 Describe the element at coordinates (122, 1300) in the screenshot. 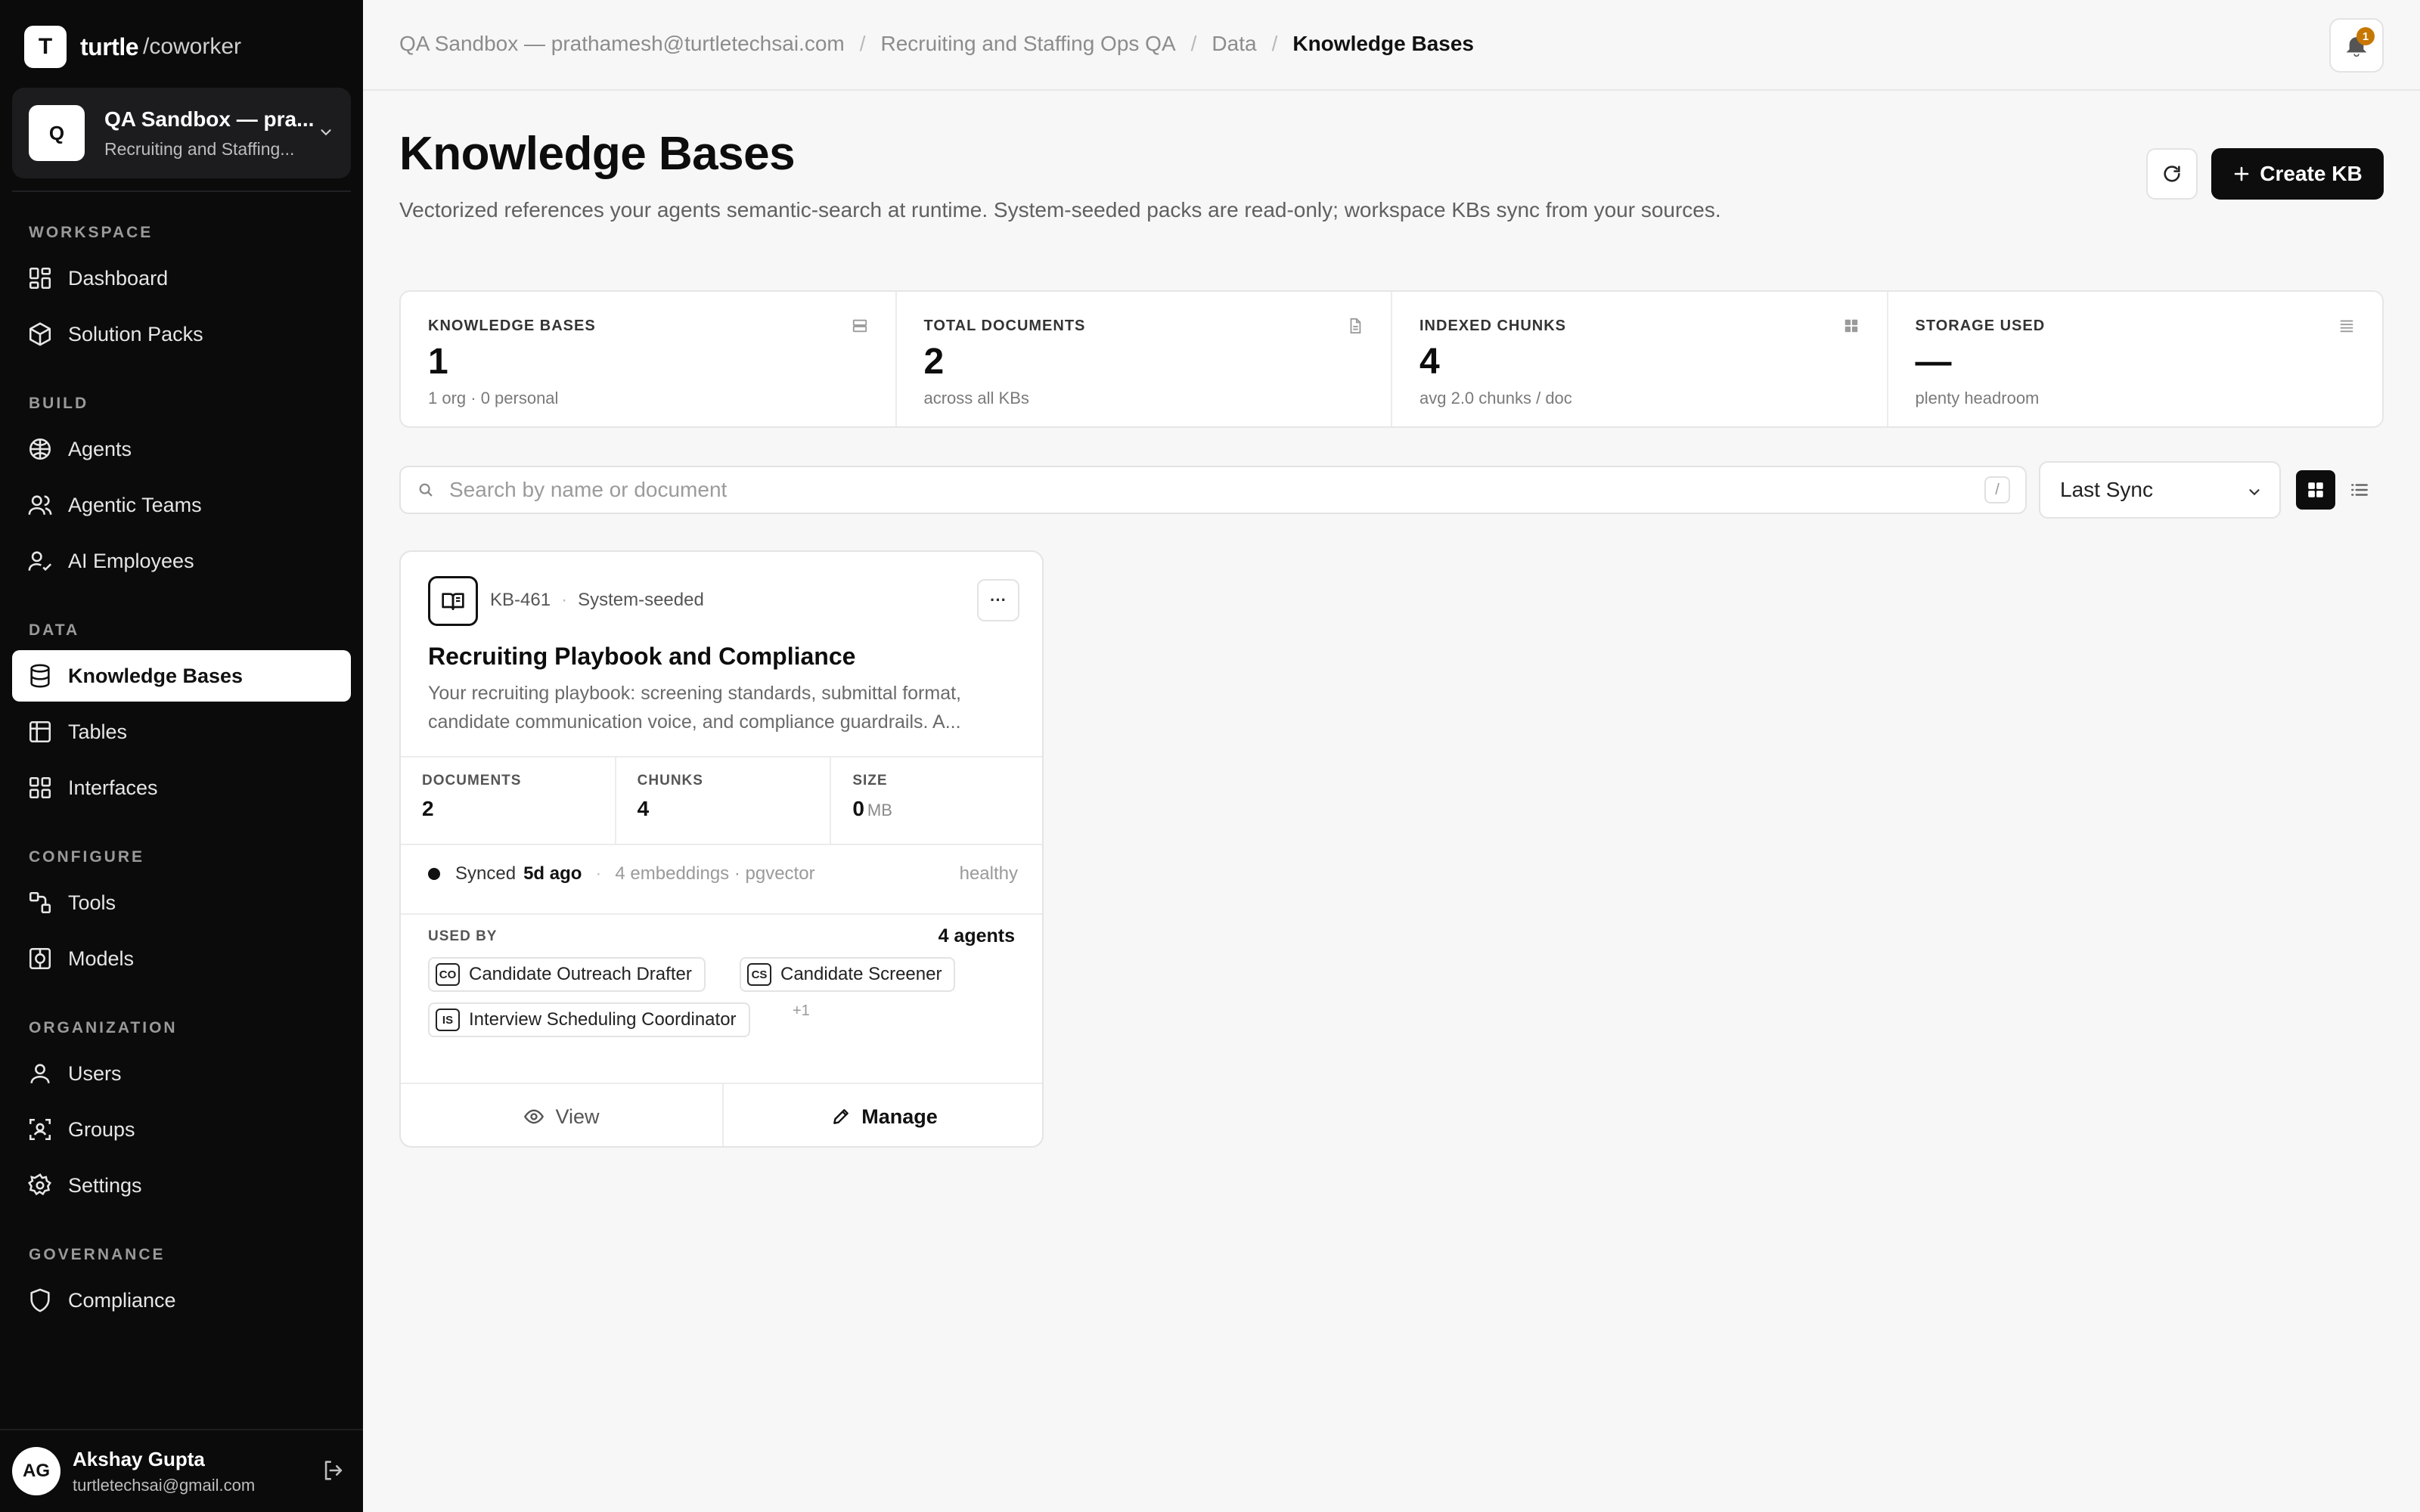

I see `sidebar-item-label: Compliance` at that location.